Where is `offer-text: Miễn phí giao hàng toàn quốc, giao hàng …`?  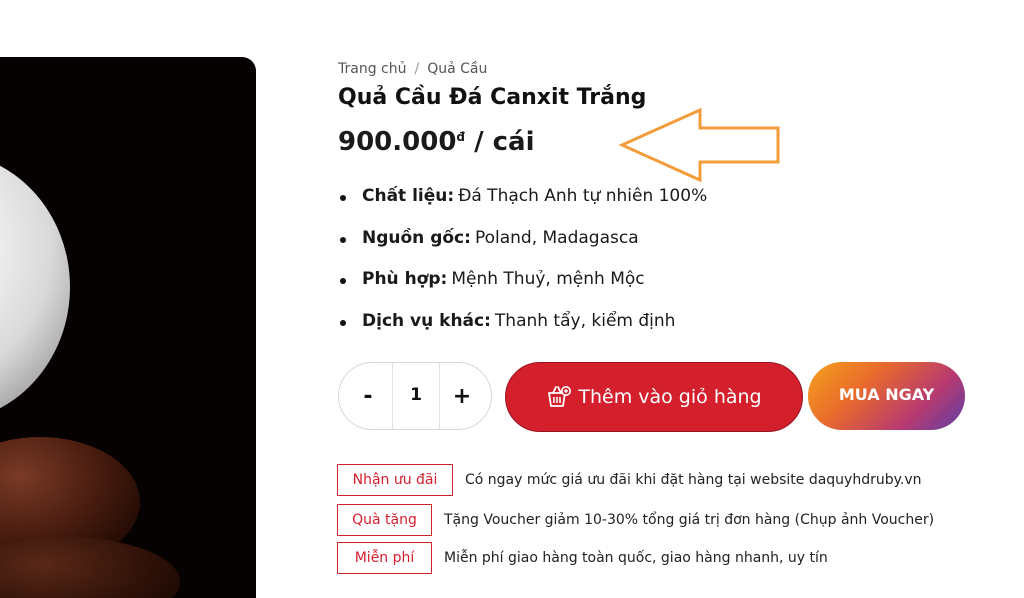
offer-text: Miễn phí giao hàng toàn quốc, giao hàng … is located at coordinates (636, 558).